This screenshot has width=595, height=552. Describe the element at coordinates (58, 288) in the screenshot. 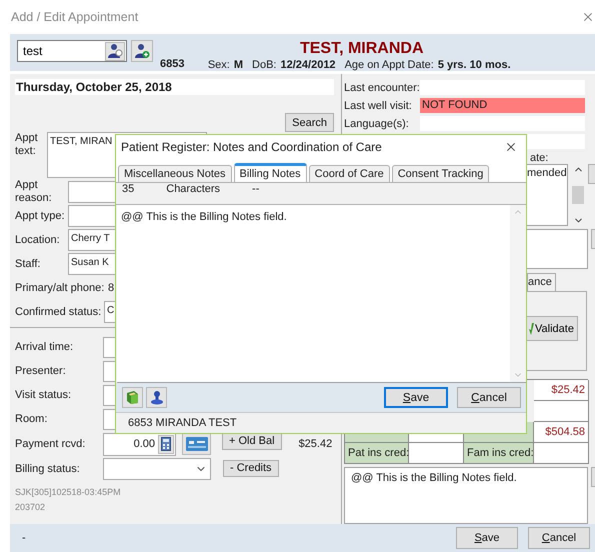

I see `field-label: Primary/alt phone:` at that location.